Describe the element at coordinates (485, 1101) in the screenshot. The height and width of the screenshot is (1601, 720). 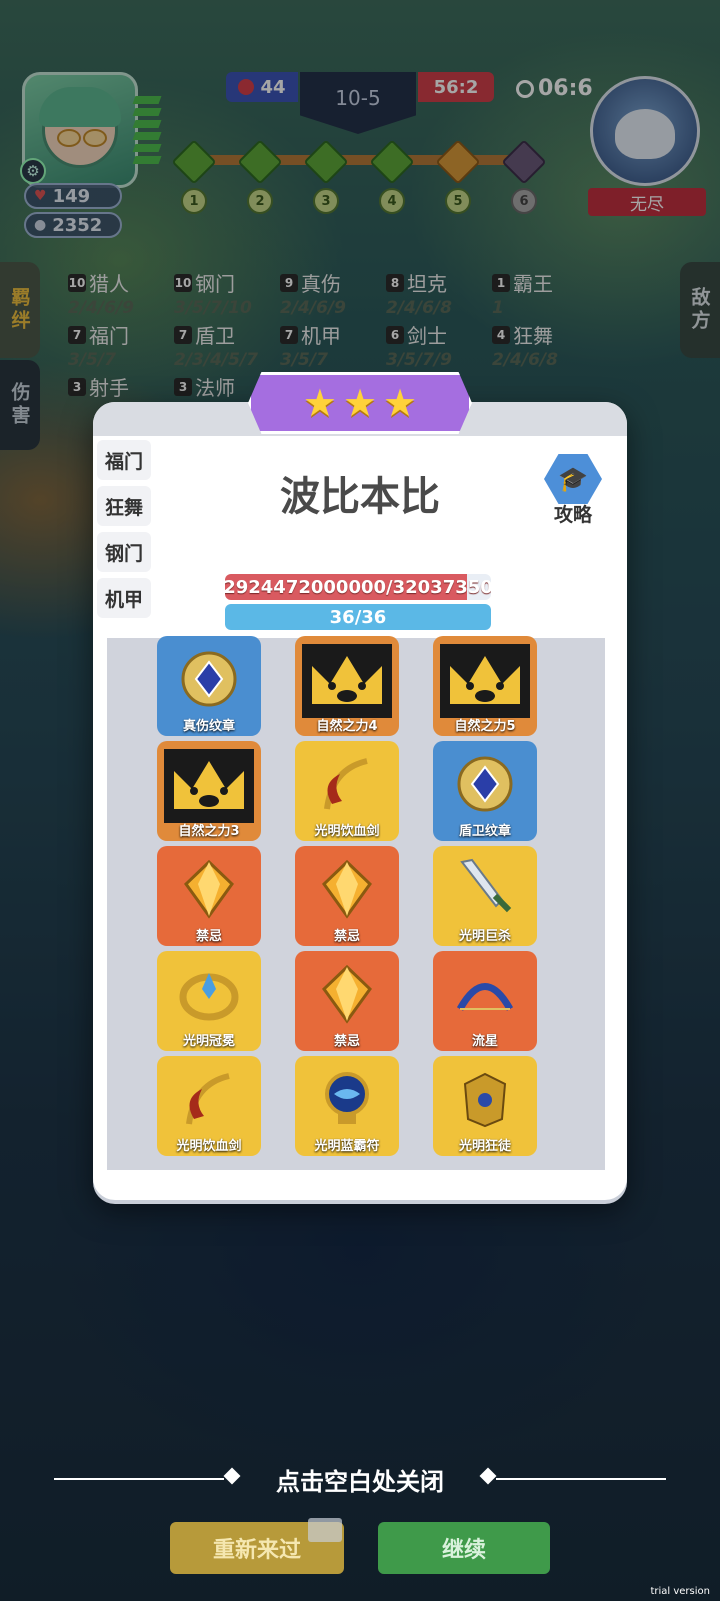
I see `armor-icon` at that location.